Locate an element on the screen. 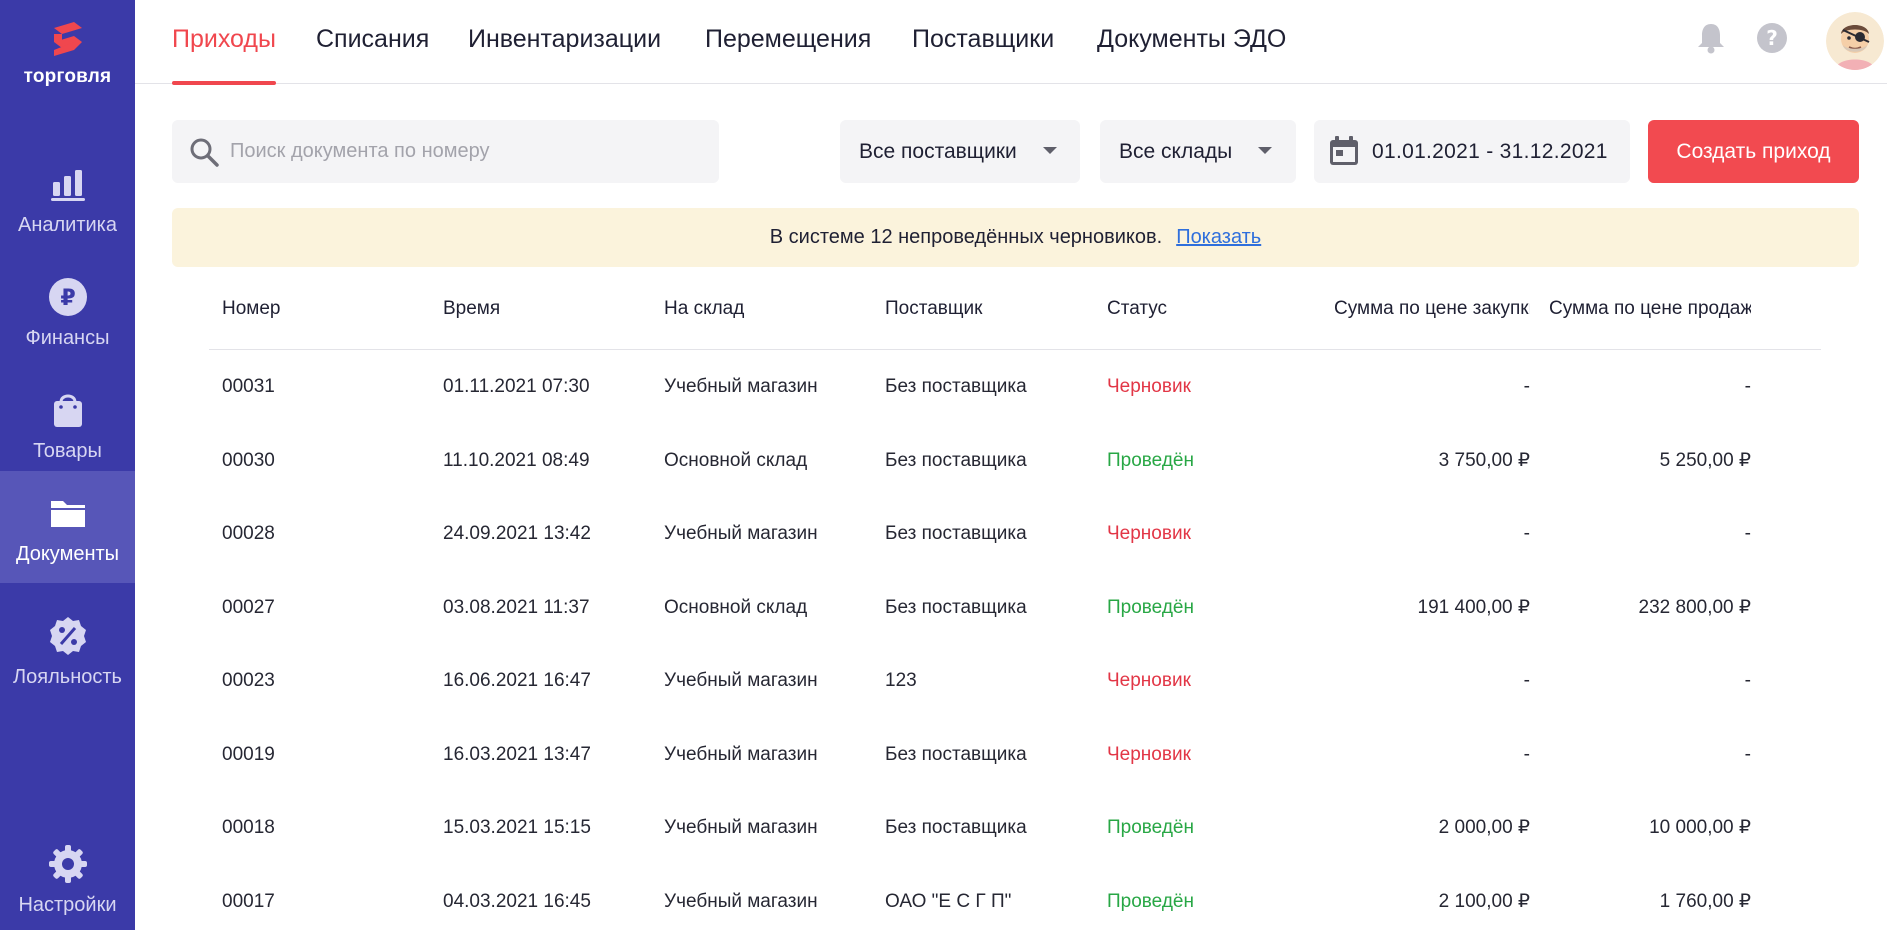  column-header-purchase-sum: Сумма по цене закупки is located at coordinates (1429, 309).